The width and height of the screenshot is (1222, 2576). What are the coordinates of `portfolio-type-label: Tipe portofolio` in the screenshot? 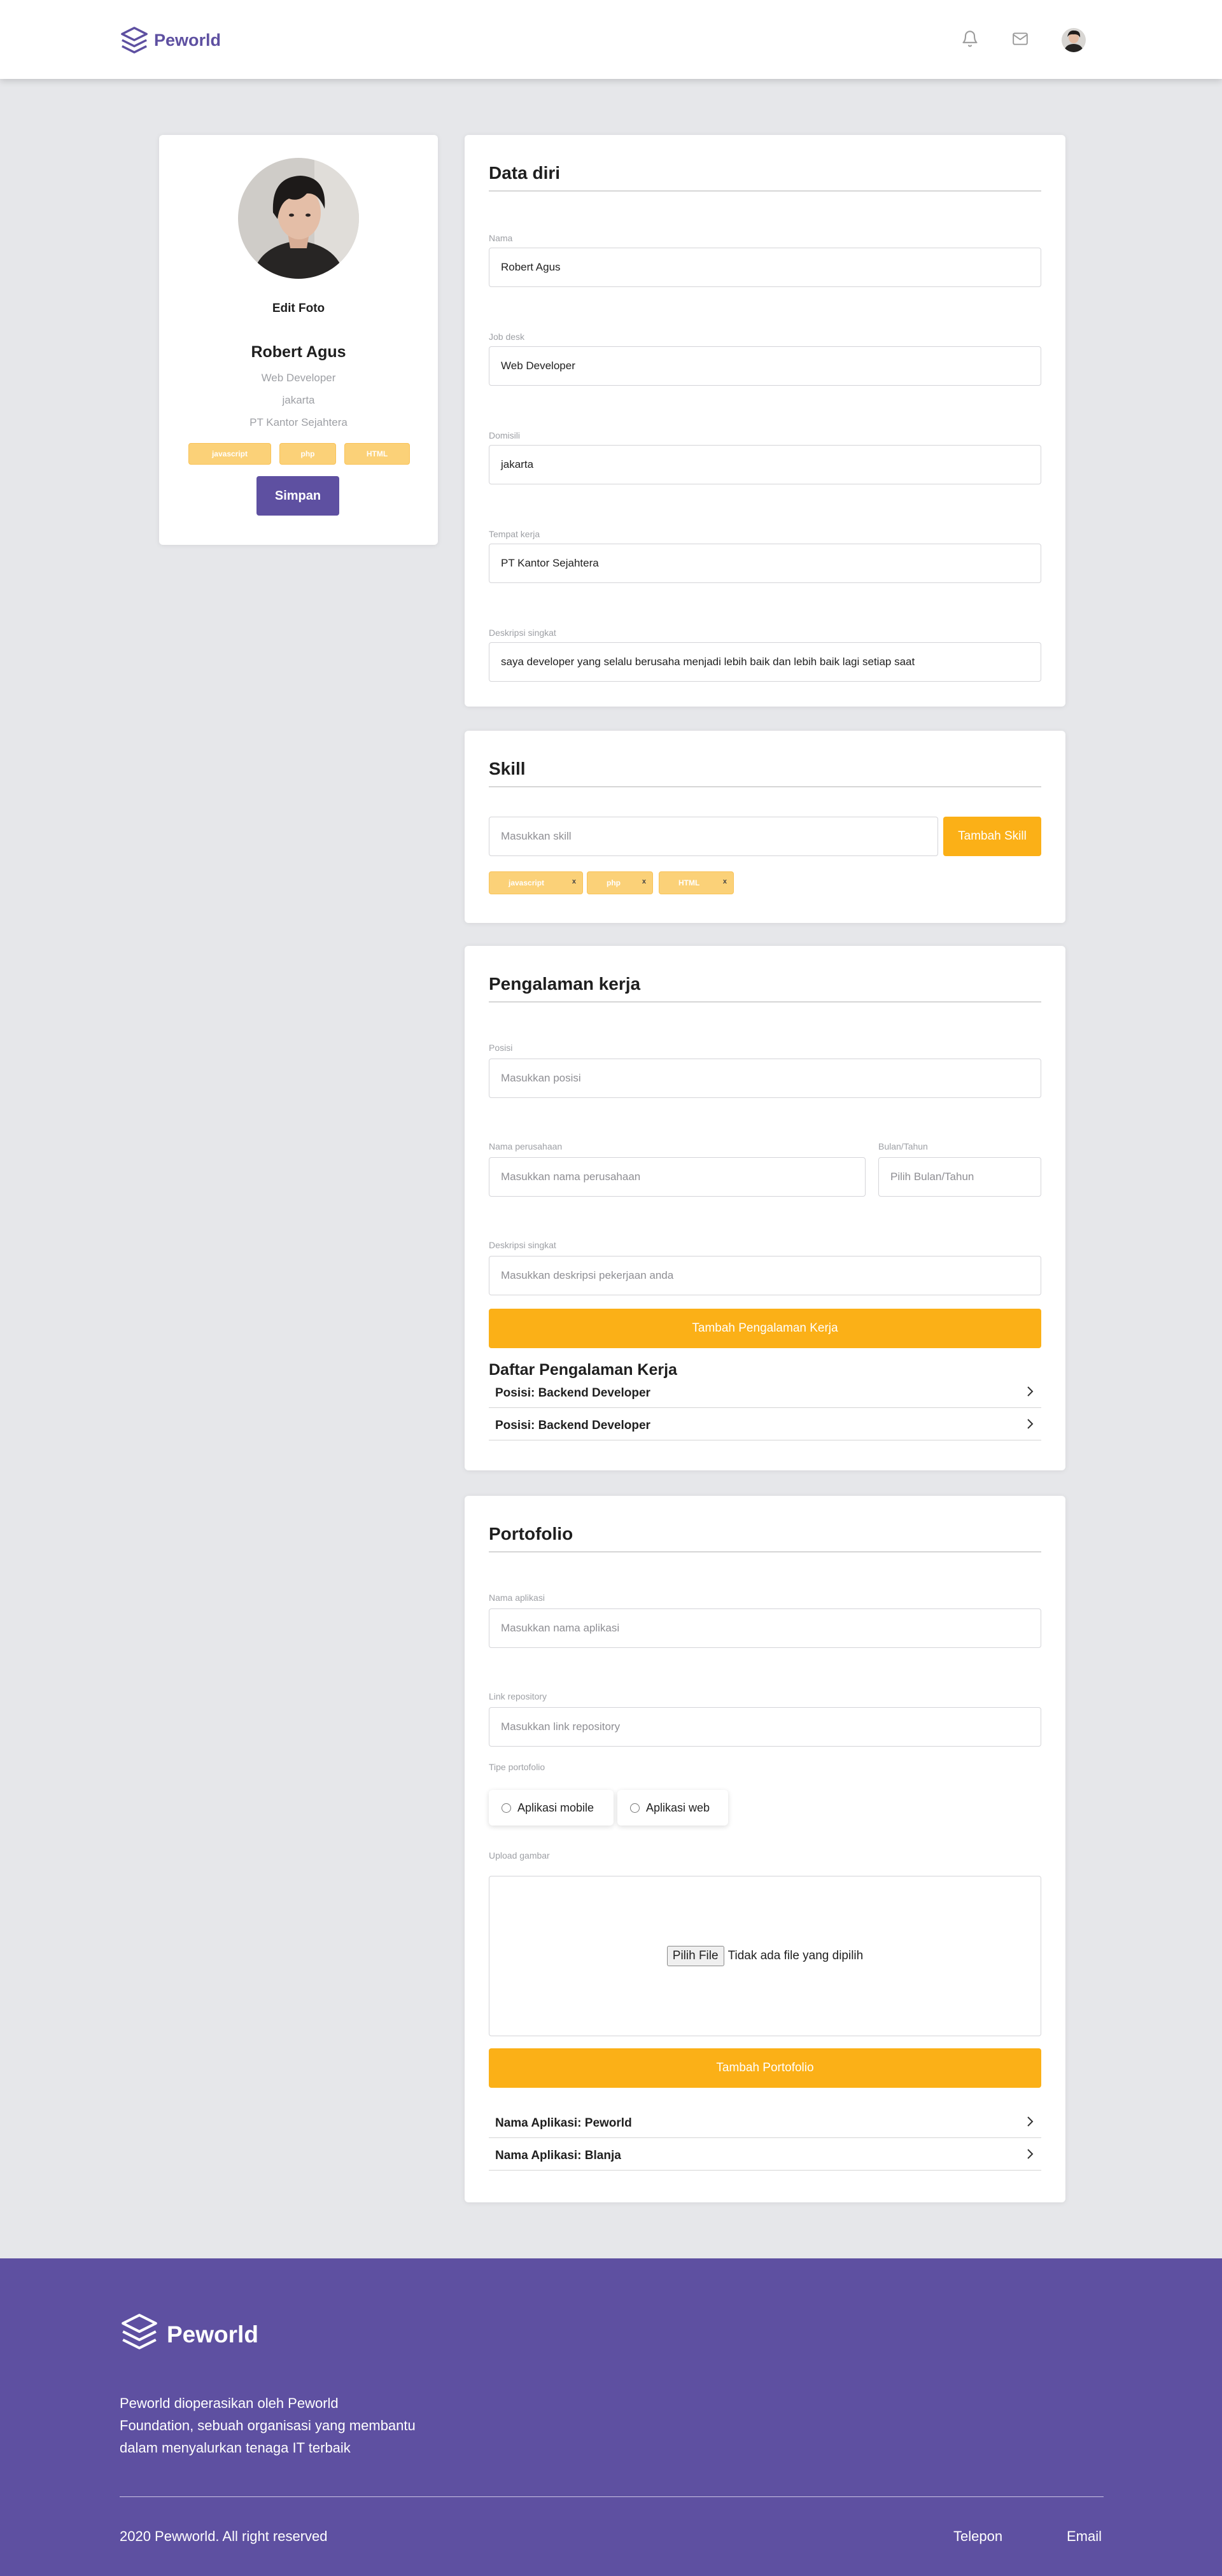 It's located at (517, 1767).